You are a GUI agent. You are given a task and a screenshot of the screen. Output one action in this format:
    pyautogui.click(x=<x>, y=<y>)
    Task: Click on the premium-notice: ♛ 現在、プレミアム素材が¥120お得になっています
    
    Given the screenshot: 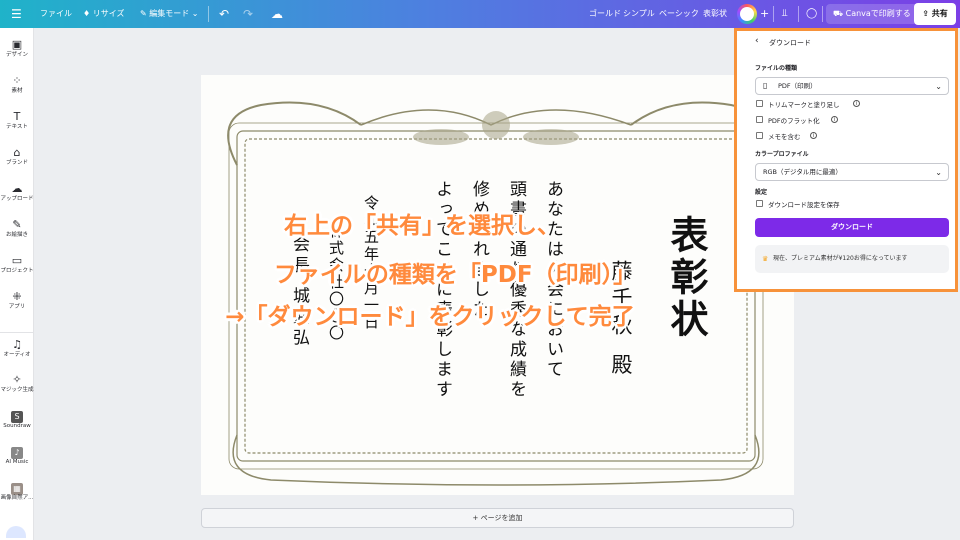 What is the action you would take?
    pyautogui.click(x=852, y=259)
    